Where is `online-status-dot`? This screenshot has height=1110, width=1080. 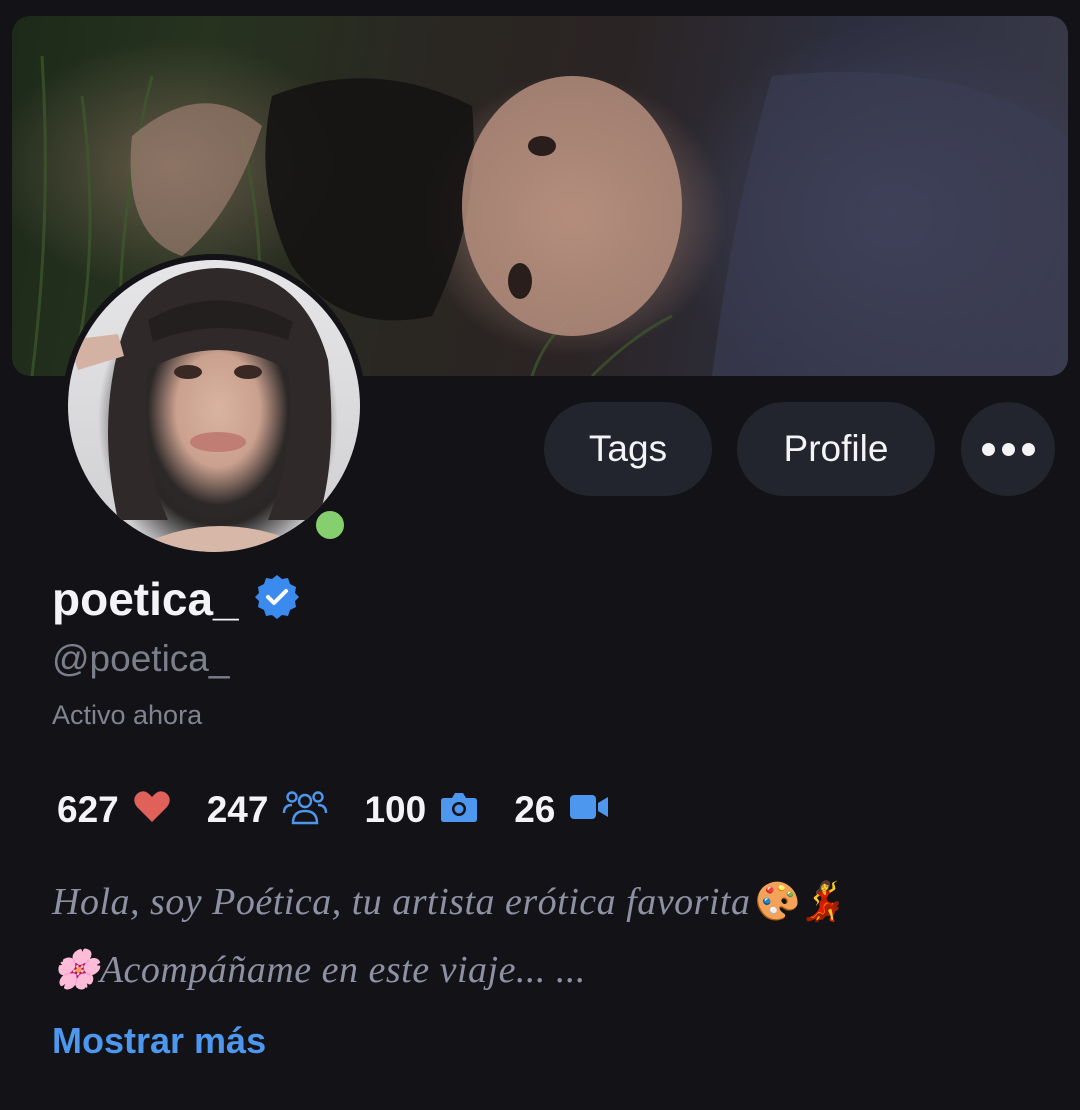
online-status-dot is located at coordinates (330, 525).